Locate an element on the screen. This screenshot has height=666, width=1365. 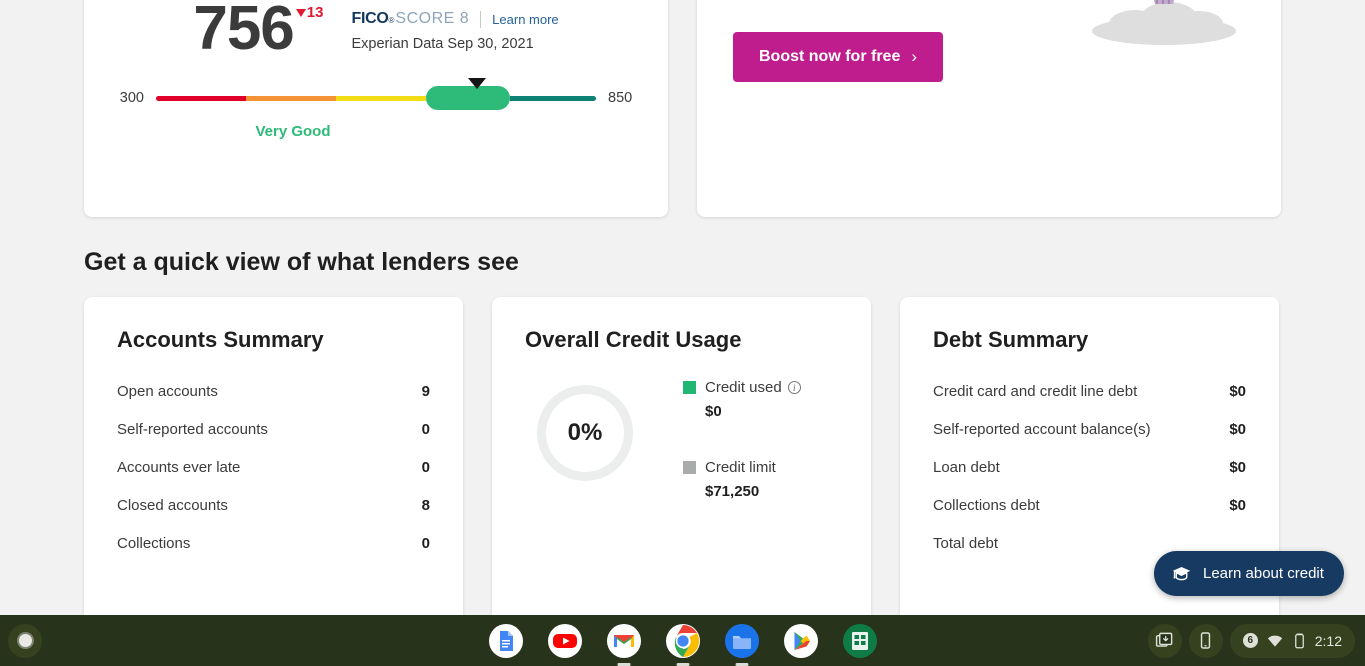
trademark-icon: ® is located at coordinates (391, 20).